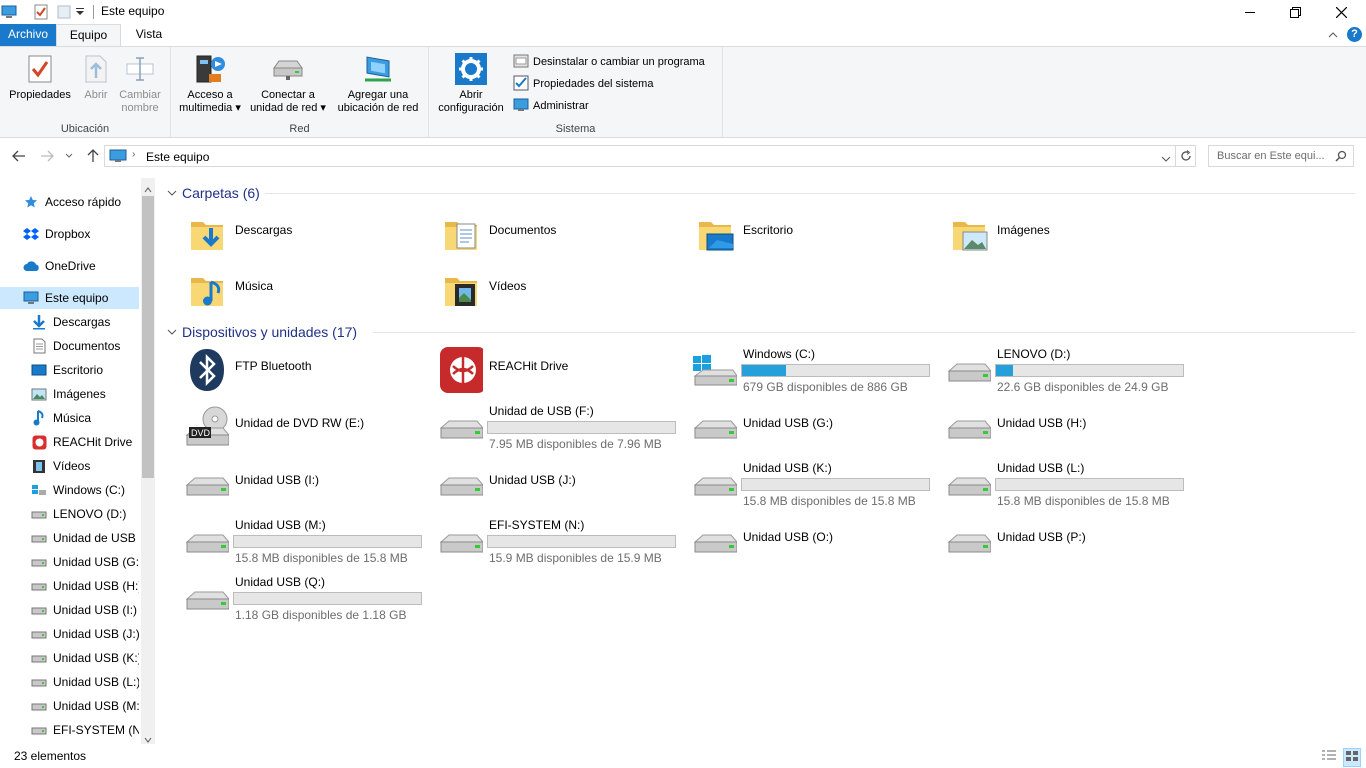  I want to click on access-media-button: Acceso a multimedia ▾, so click(210, 83).